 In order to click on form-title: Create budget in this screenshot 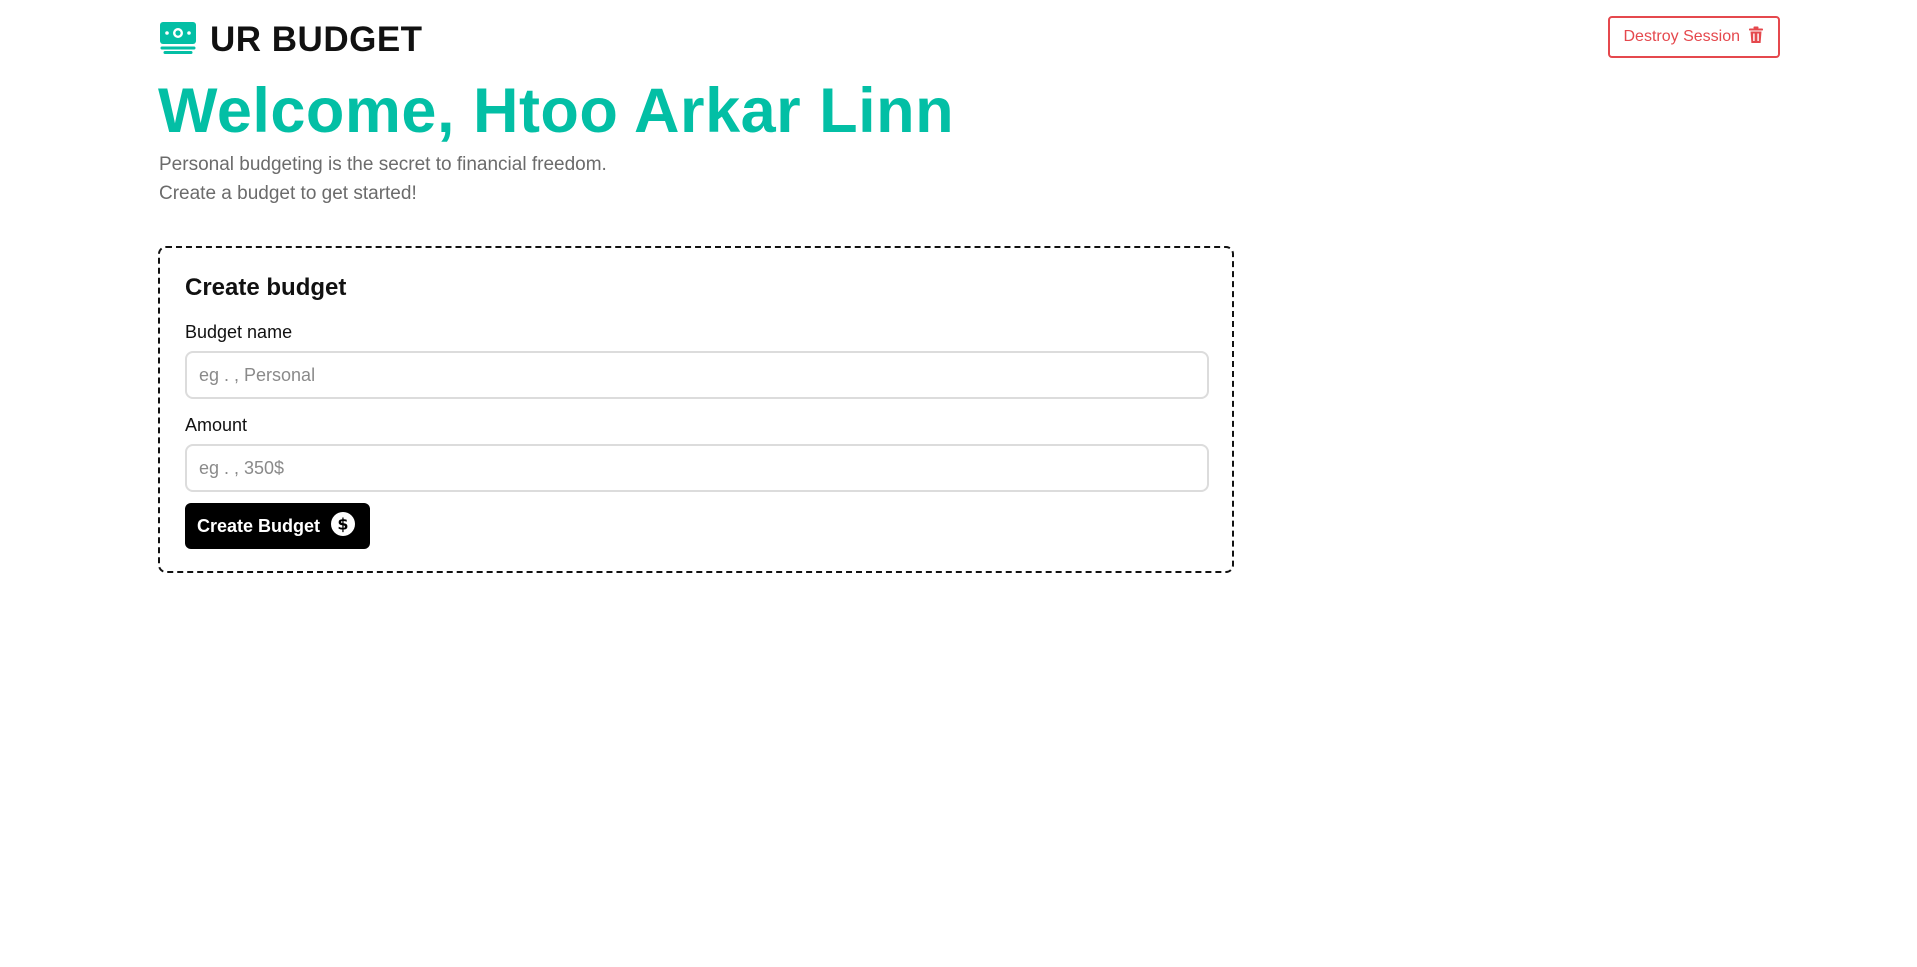, I will do `click(266, 287)`.